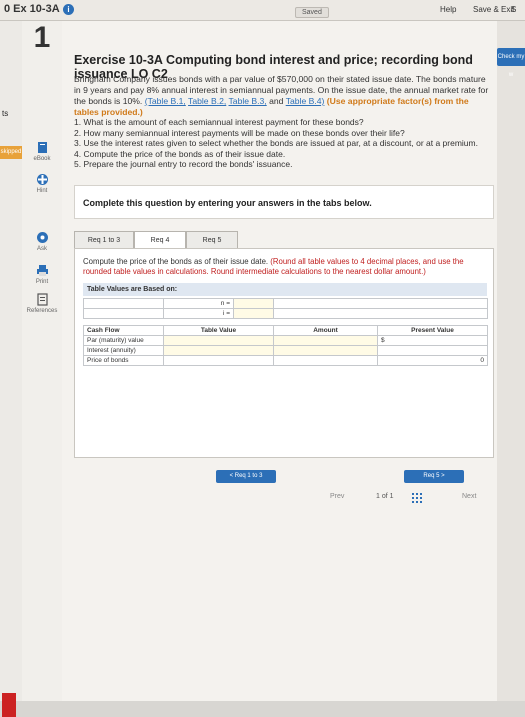  I want to click on header-cash-flow: Cash Flow, so click(123, 330).